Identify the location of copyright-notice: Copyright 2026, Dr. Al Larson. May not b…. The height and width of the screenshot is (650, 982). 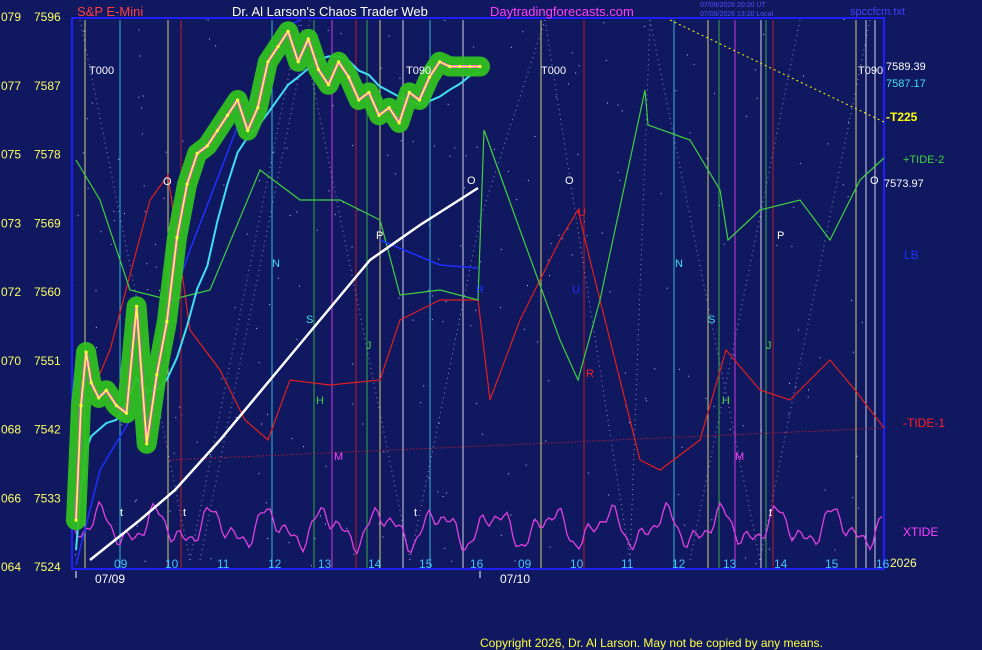
(651, 643).